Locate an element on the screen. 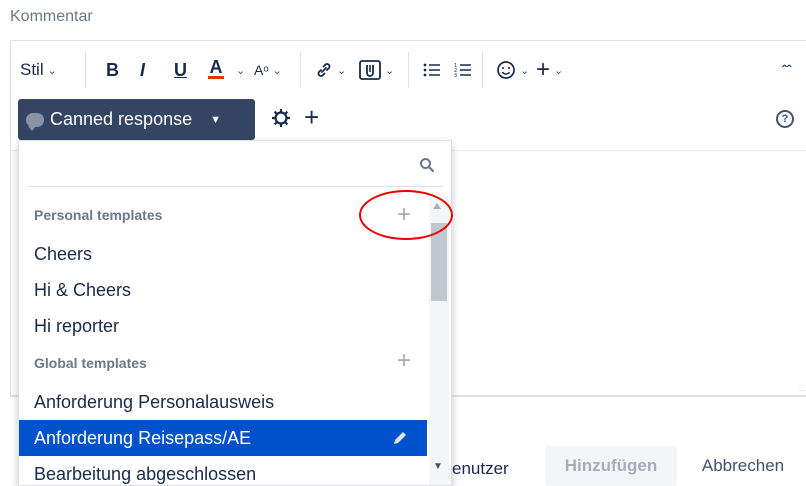 The image size is (806, 486). text-color-dropdown: ⌄ is located at coordinates (238, 70).